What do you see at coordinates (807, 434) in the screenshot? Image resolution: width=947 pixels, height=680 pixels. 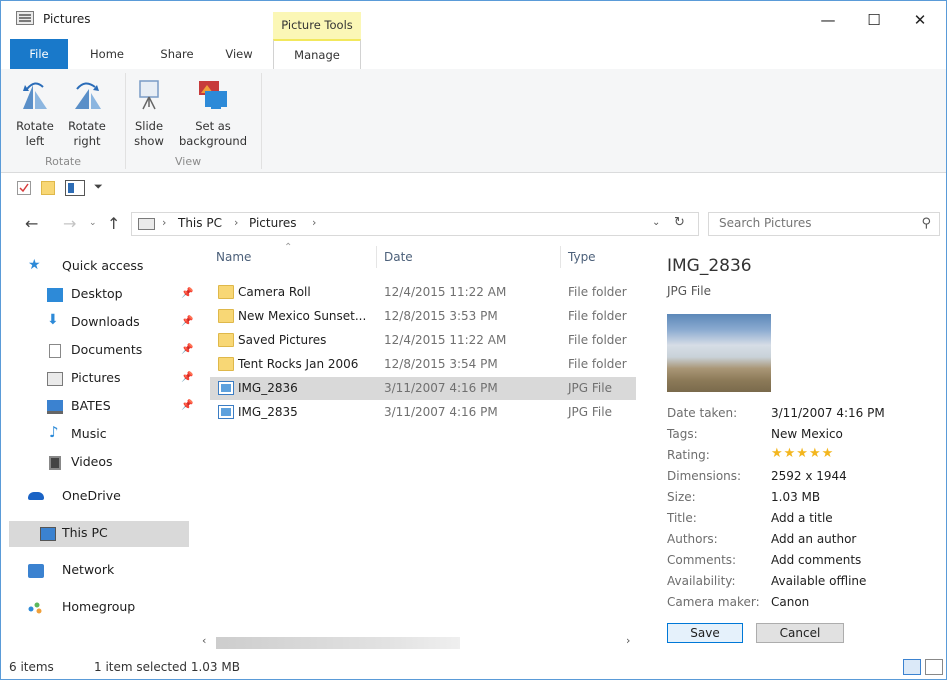 I see `property-tags: New Mexico` at bounding box center [807, 434].